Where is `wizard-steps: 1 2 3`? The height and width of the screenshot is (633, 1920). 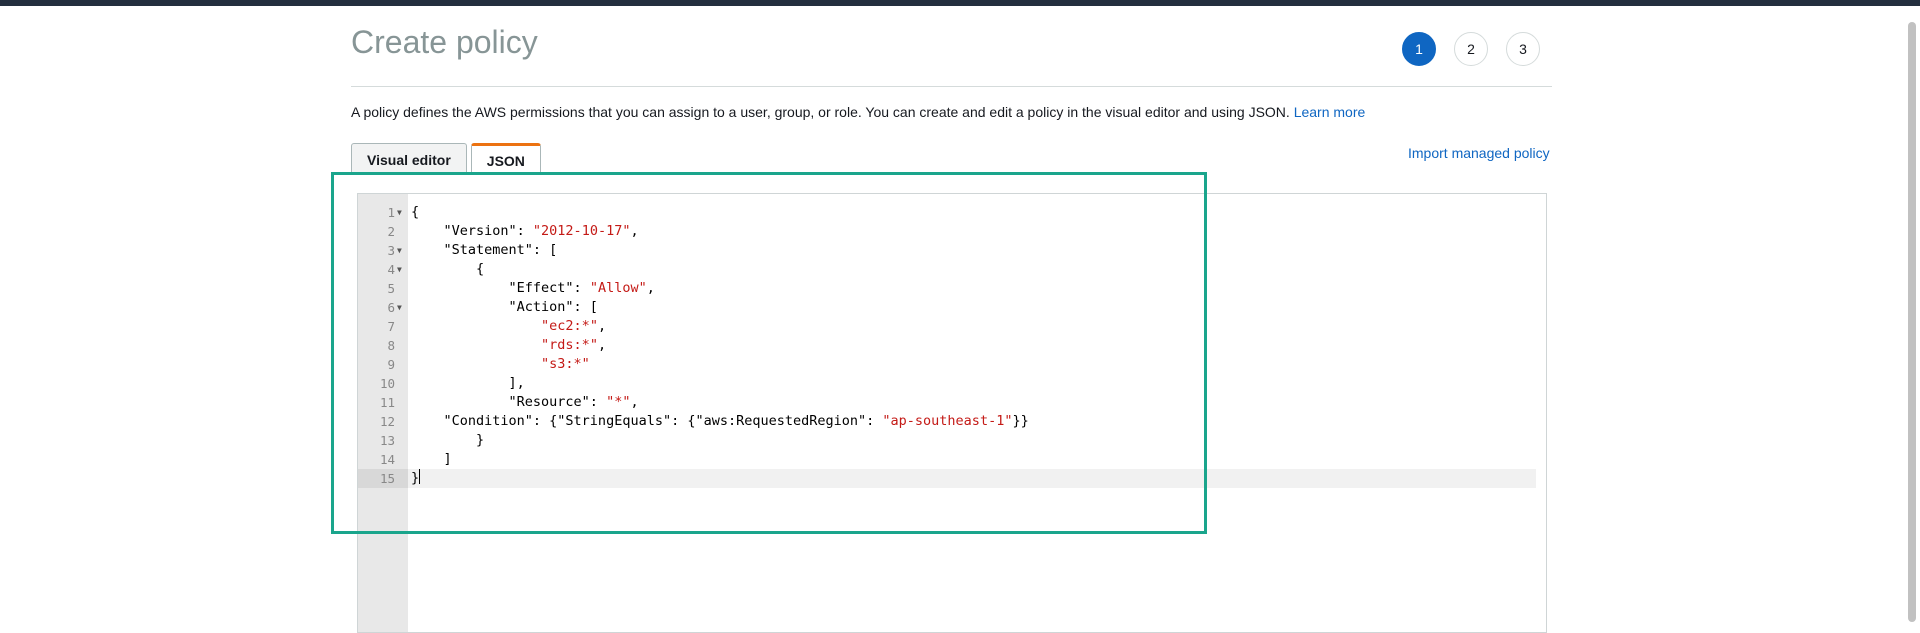
wizard-steps: 1 2 3 is located at coordinates (1471, 49).